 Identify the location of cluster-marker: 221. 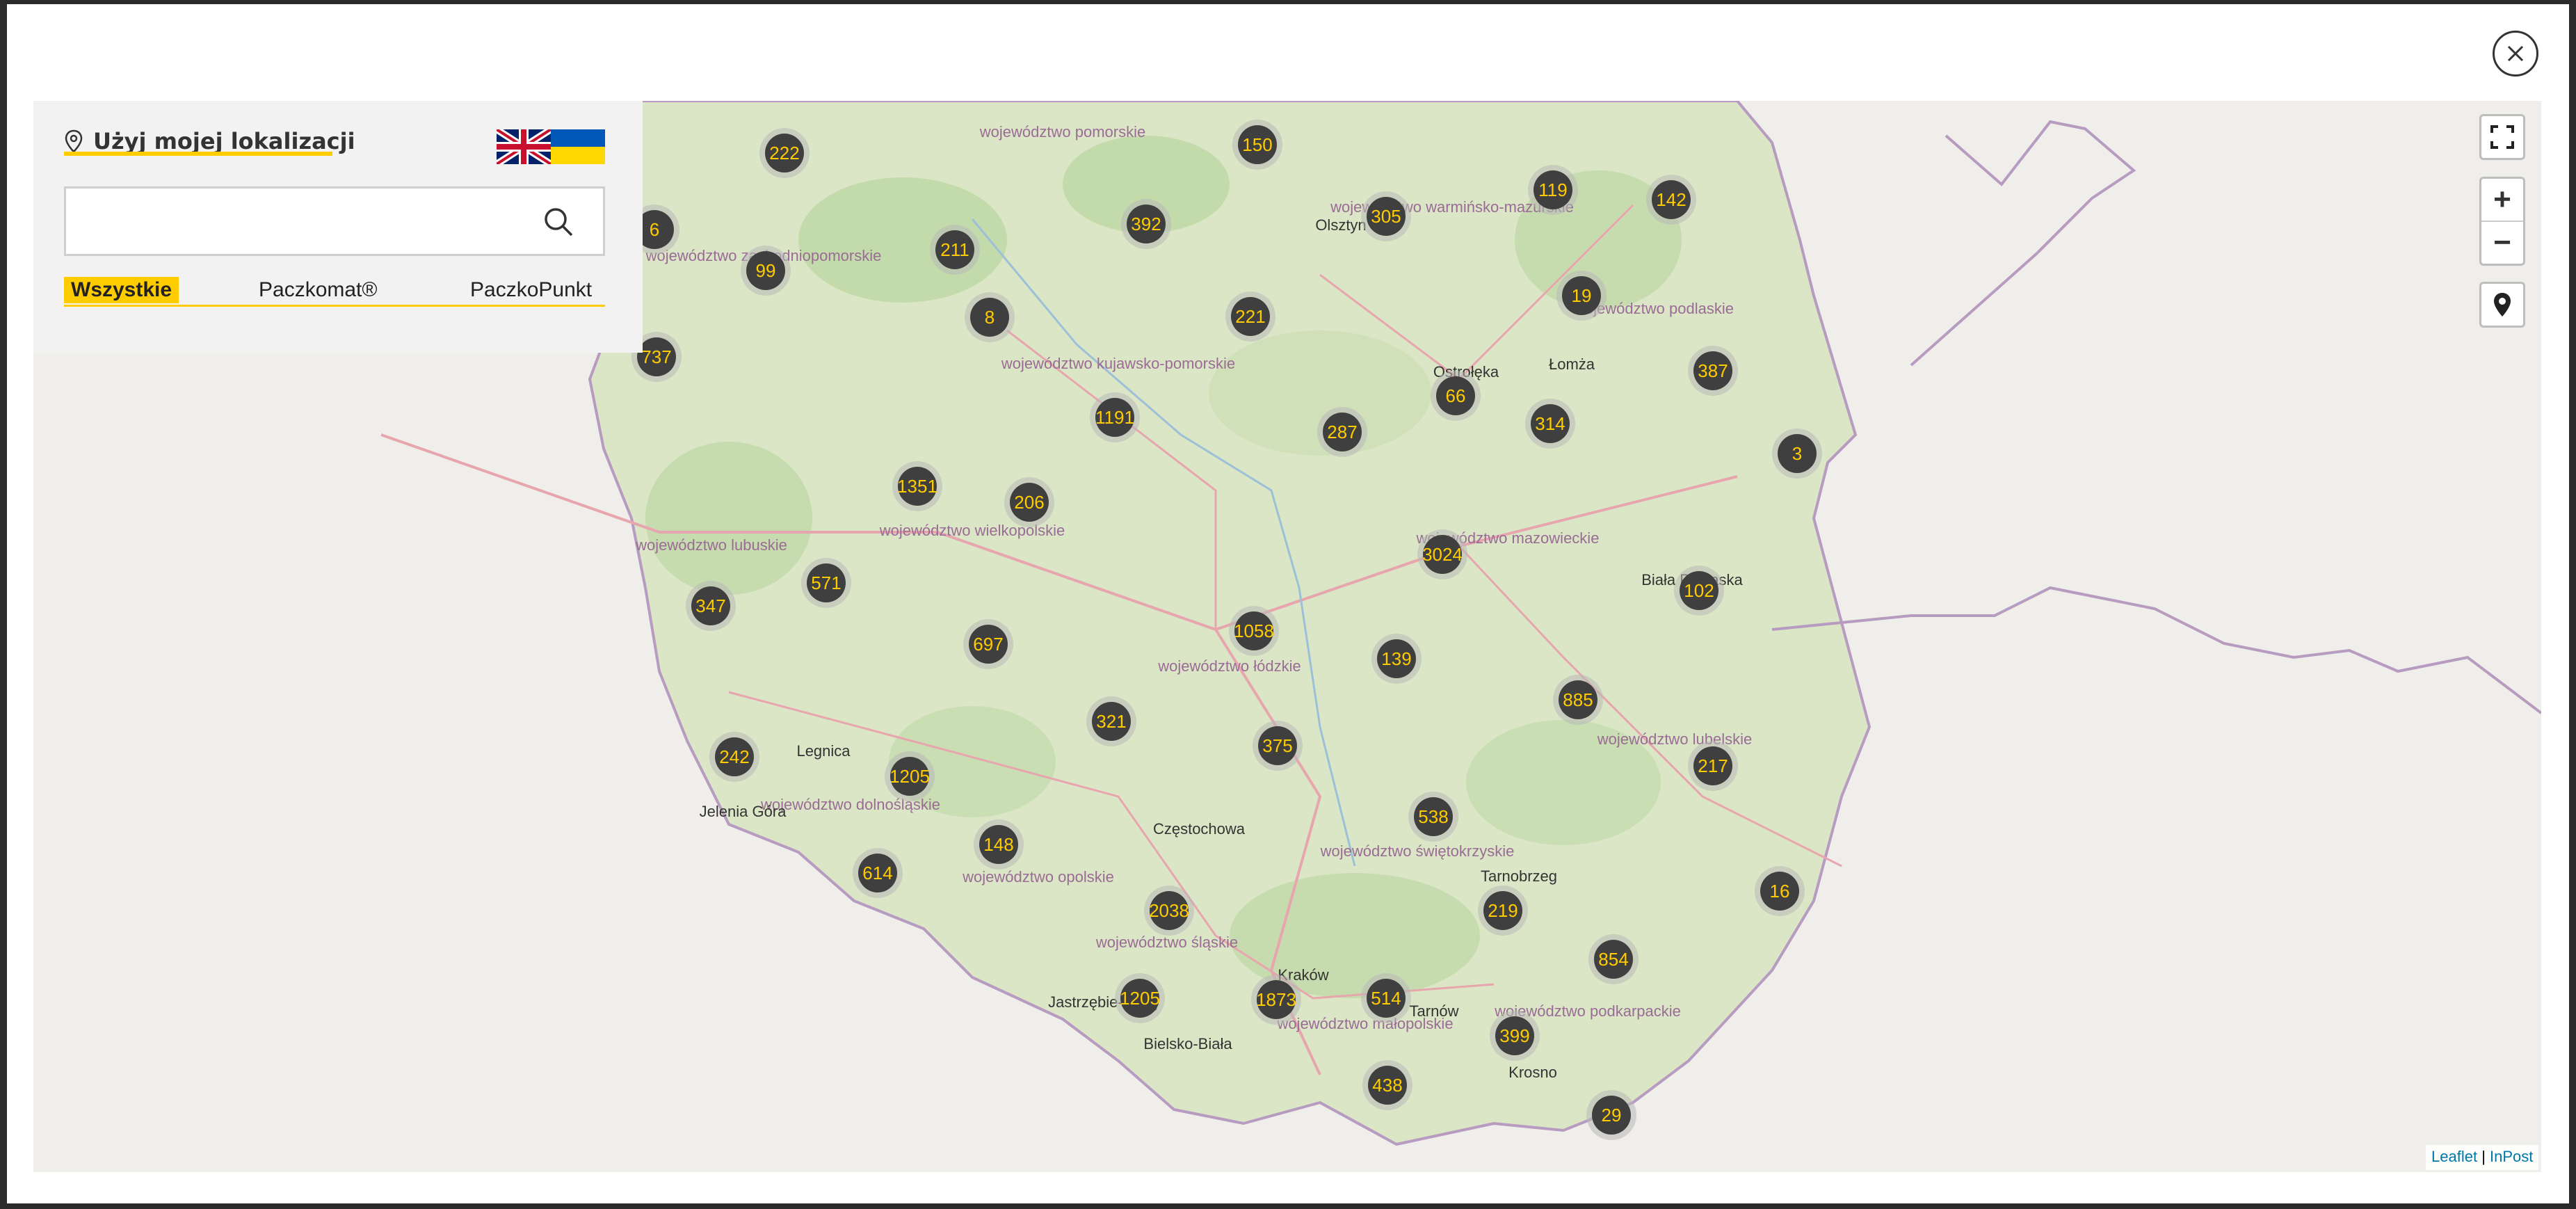
(1250, 316).